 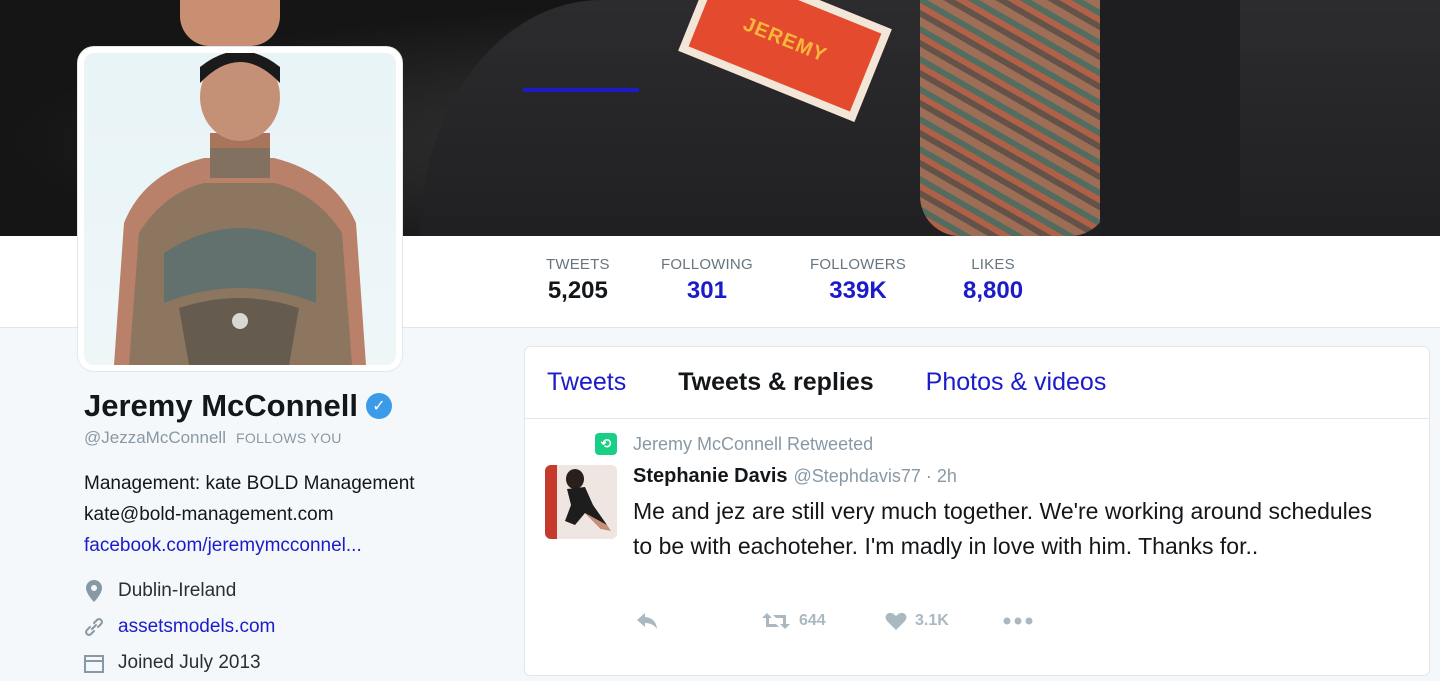 What do you see at coordinates (94, 663) in the screenshot?
I see `calendar-icon` at bounding box center [94, 663].